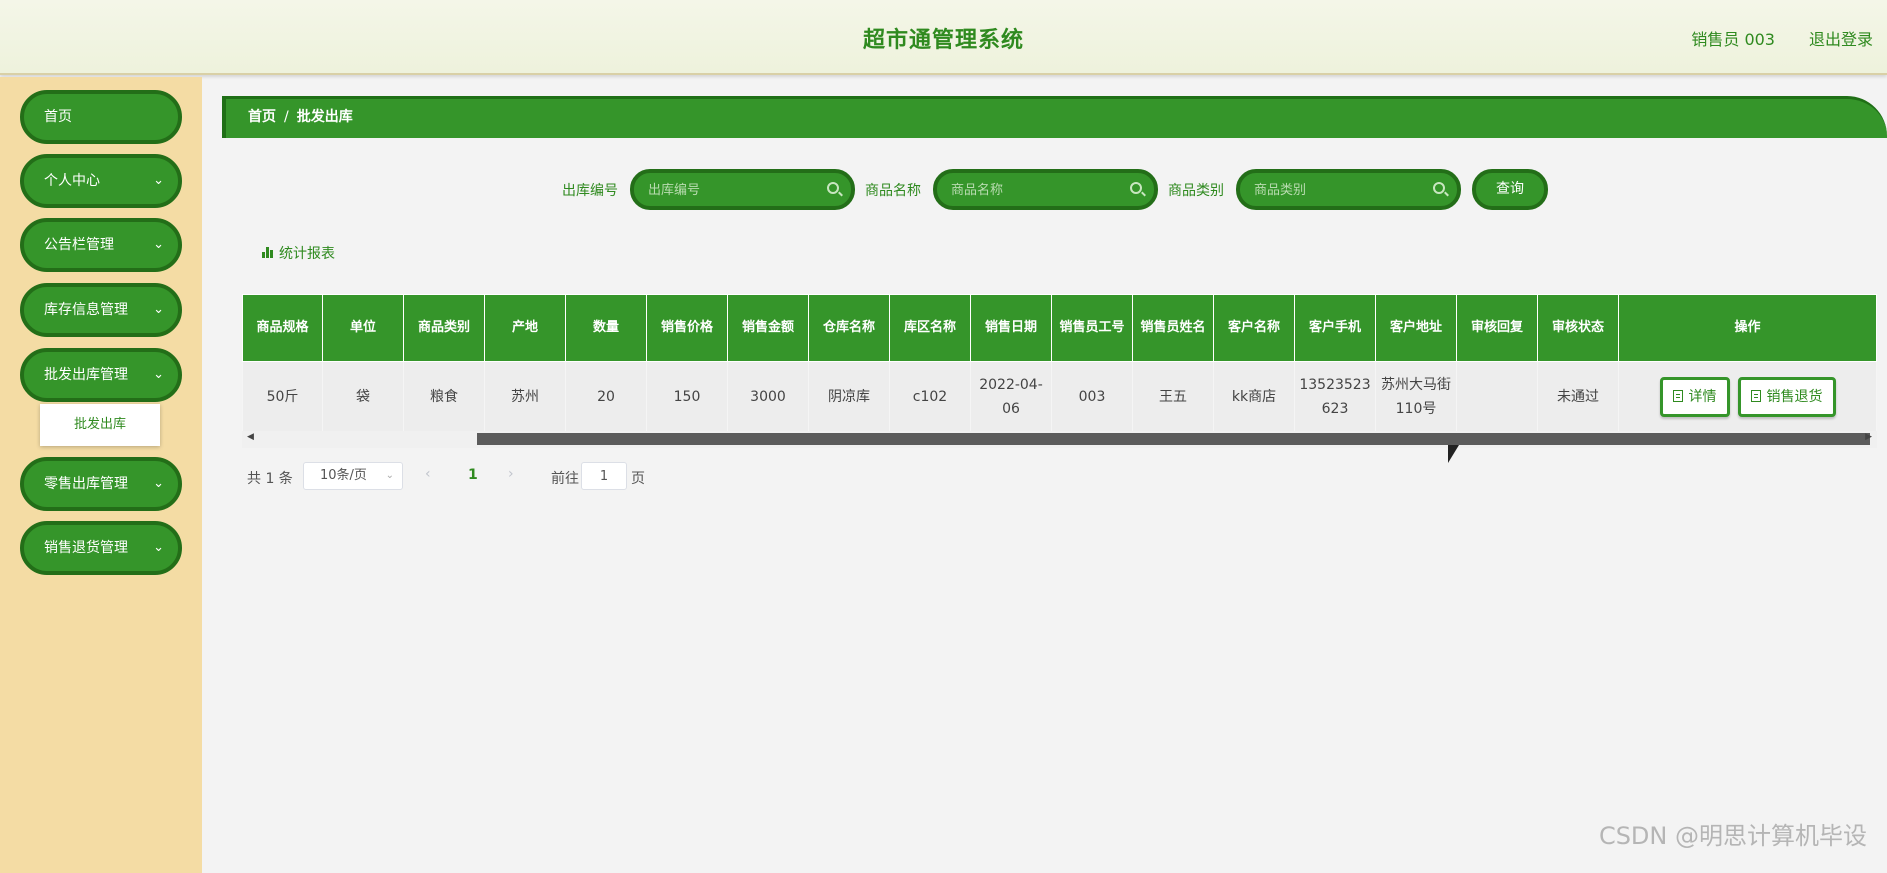  I want to click on table-cell: 003, so click(1092, 396).